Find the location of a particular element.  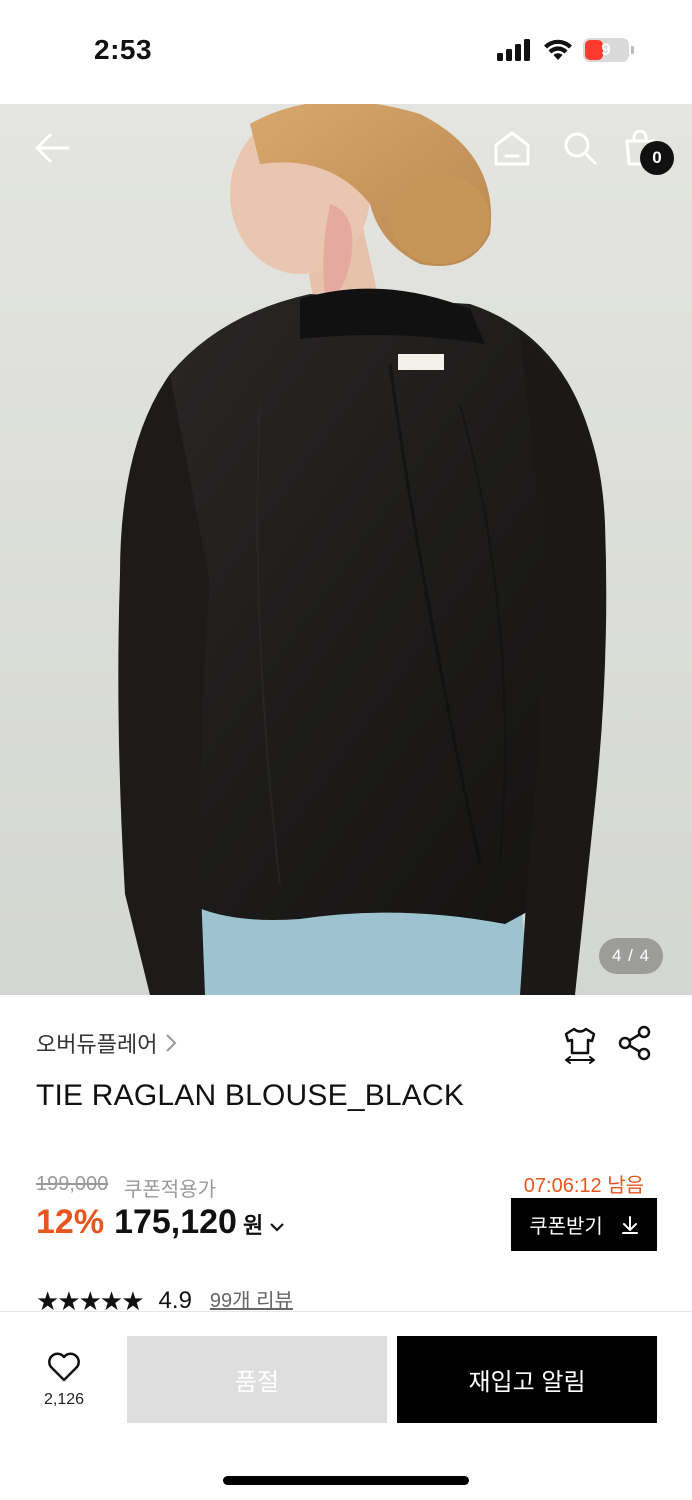

price-row: 12% 175,120 원 is located at coordinates (160, 1222).